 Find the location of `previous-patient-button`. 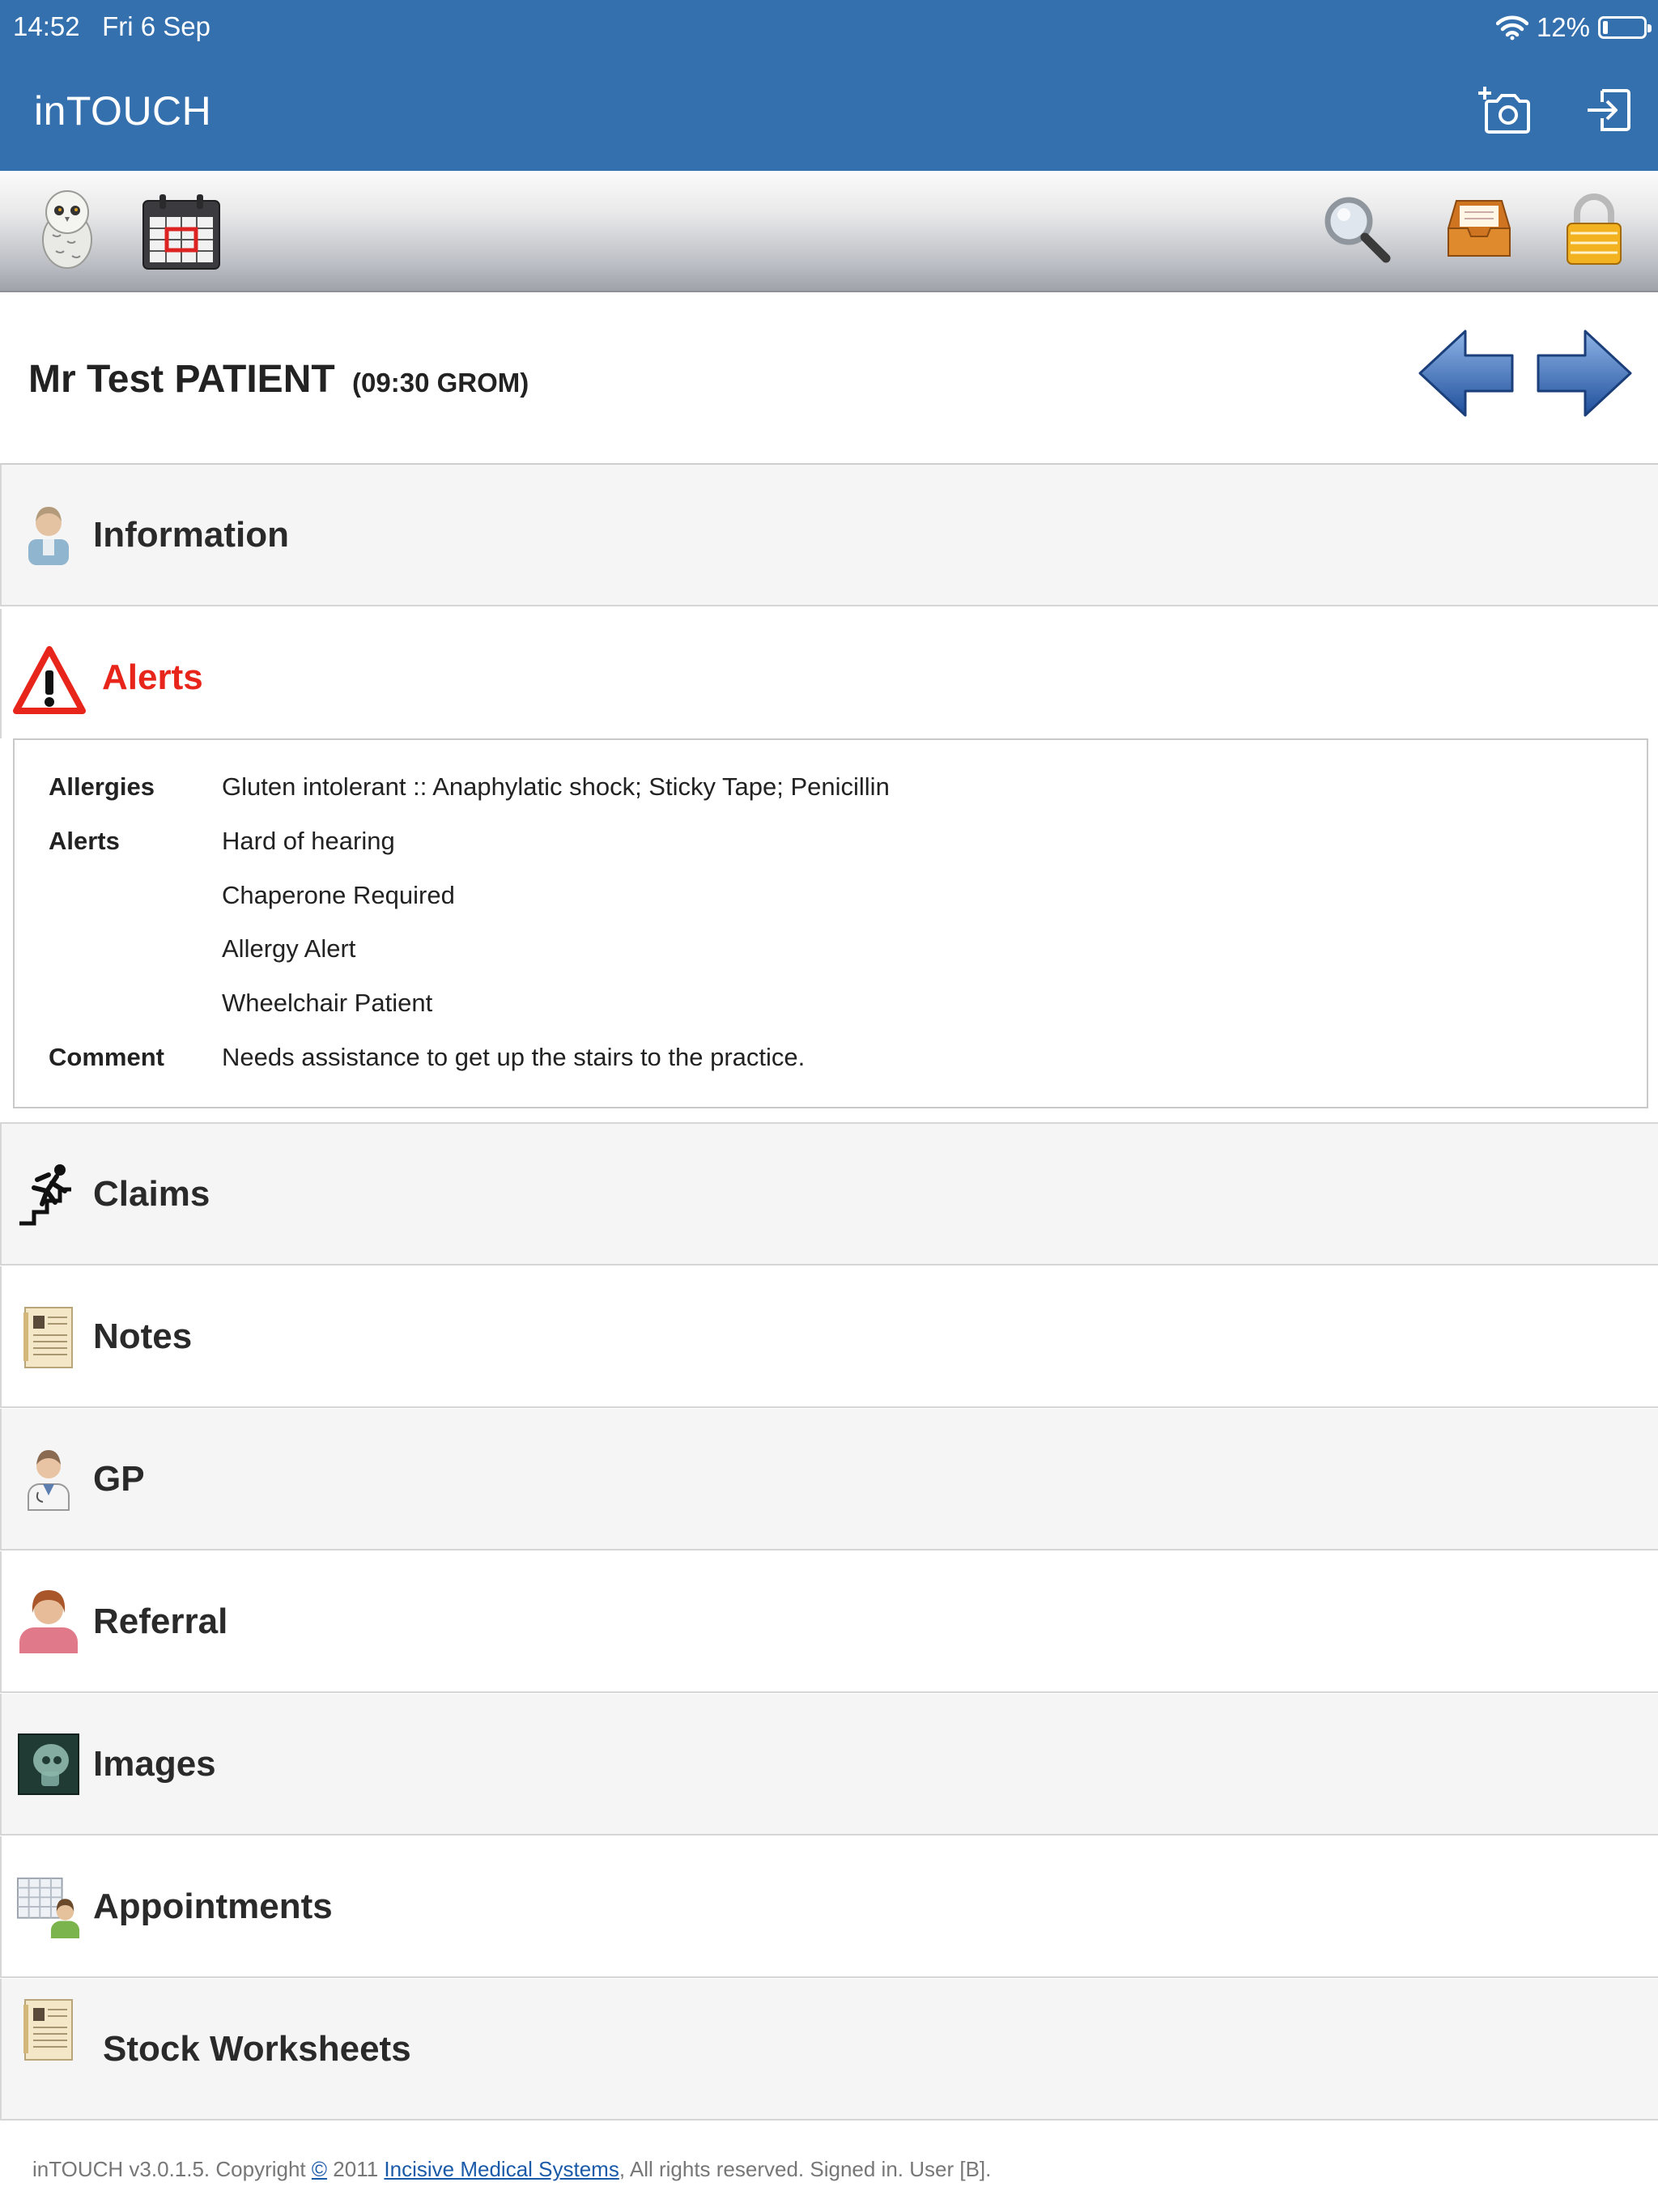

previous-patient-button is located at coordinates (1467, 373).